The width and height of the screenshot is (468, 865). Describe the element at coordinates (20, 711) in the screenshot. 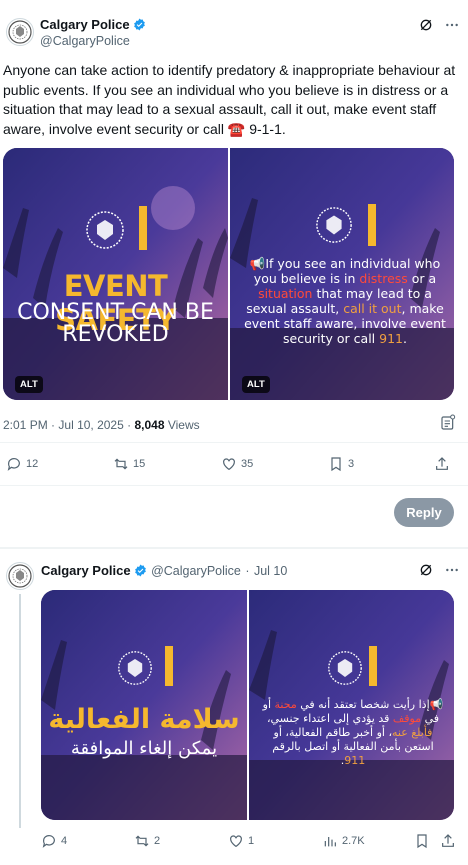

I see `thread-line` at that location.